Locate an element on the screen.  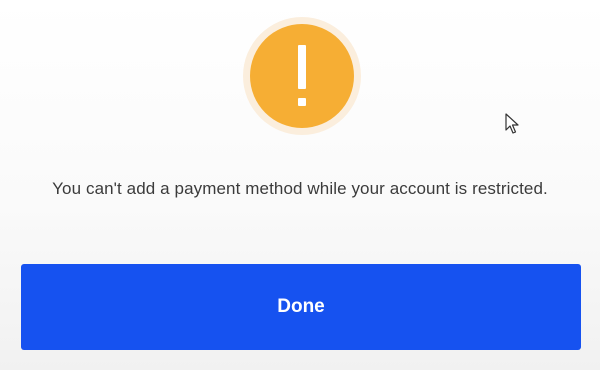
warning-icon-disc is located at coordinates (302, 76).